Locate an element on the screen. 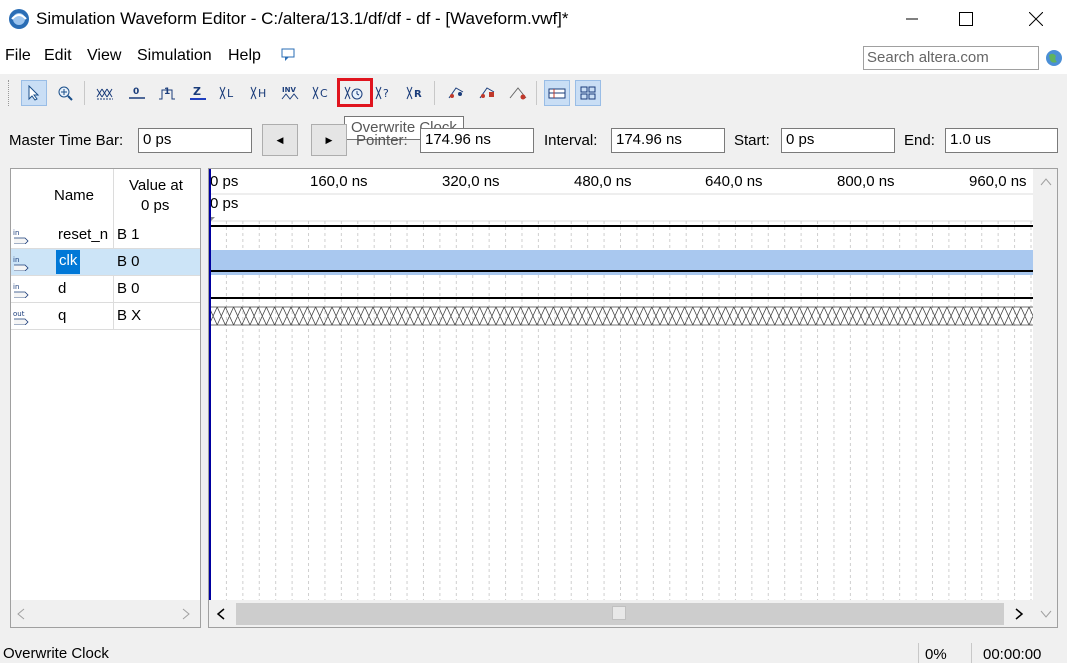 This screenshot has height=663, width=1067. count-value-button: C is located at coordinates (322, 93).